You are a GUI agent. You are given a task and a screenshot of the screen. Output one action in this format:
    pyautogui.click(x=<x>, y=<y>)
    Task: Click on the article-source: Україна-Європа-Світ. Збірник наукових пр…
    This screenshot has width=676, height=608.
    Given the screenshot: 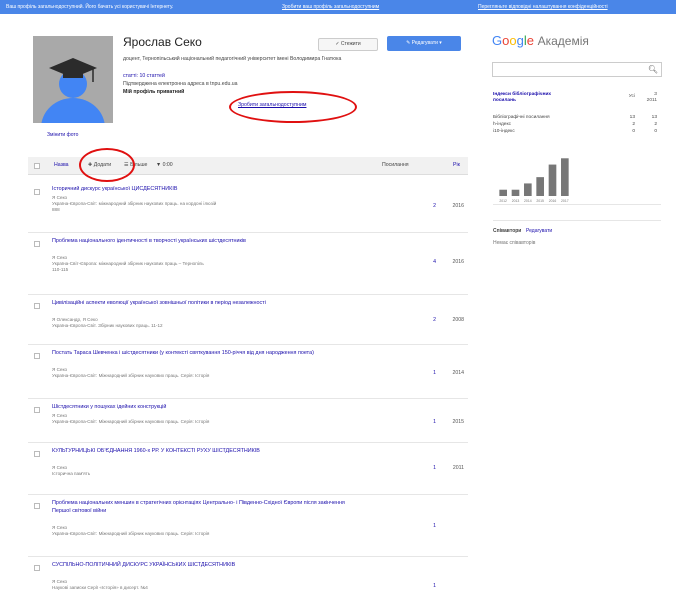 What is the action you would take?
    pyautogui.click(x=107, y=325)
    